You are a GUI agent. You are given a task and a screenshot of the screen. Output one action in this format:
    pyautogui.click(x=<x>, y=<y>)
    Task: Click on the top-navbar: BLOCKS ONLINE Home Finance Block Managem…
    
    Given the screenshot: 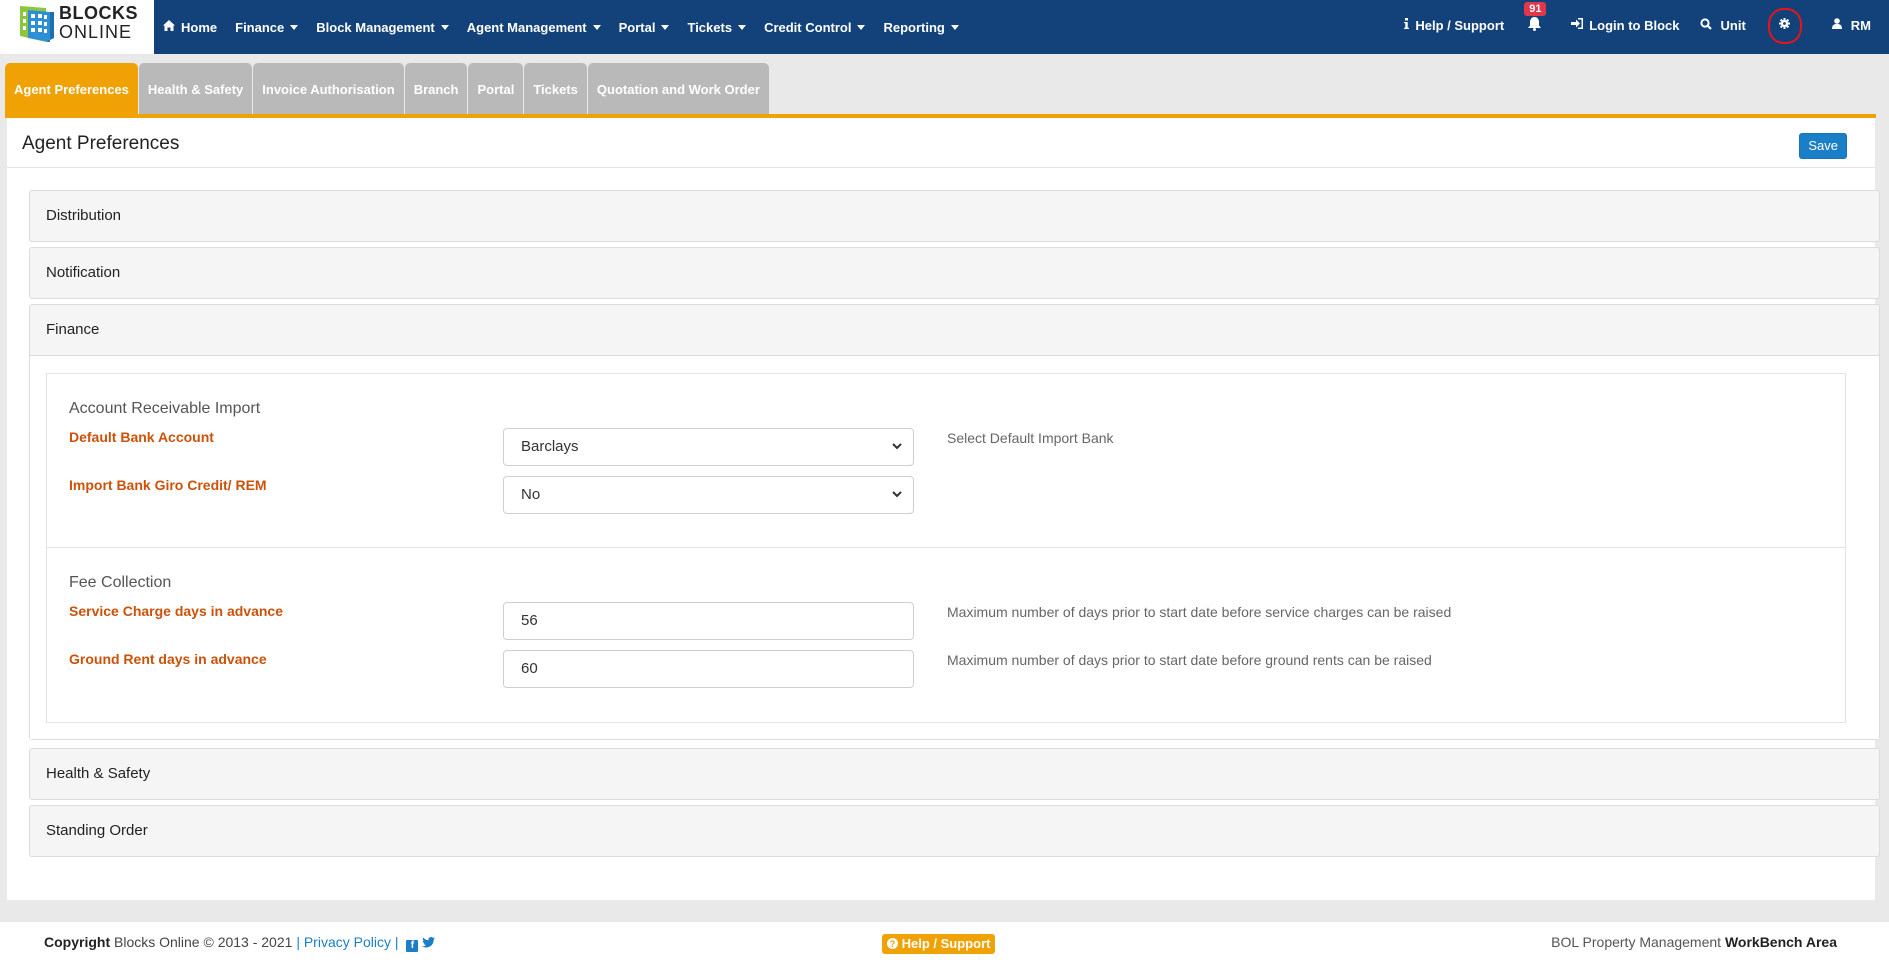 What is the action you would take?
    pyautogui.click(x=944, y=27)
    